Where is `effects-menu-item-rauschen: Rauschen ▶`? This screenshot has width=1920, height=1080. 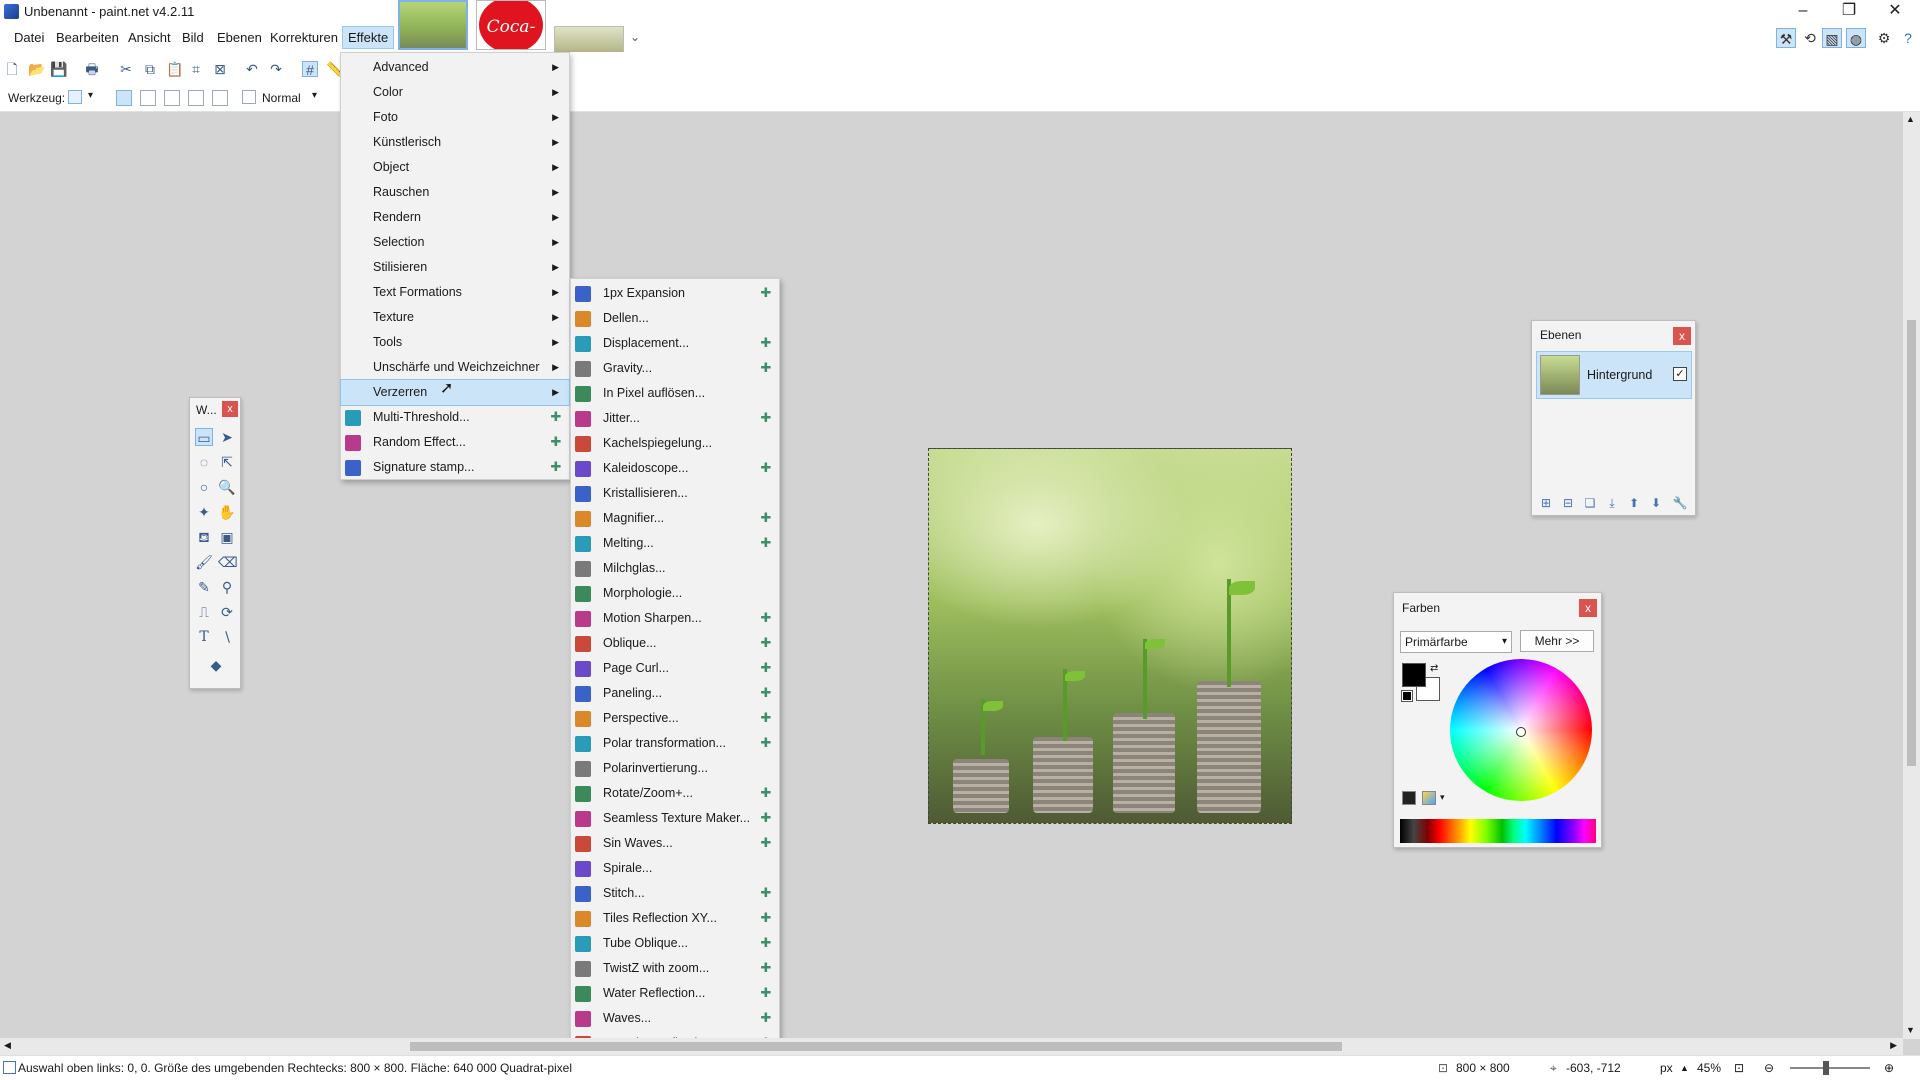
effects-menu-item-rauschen: Rauschen ▶ is located at coordinates (455, 192).